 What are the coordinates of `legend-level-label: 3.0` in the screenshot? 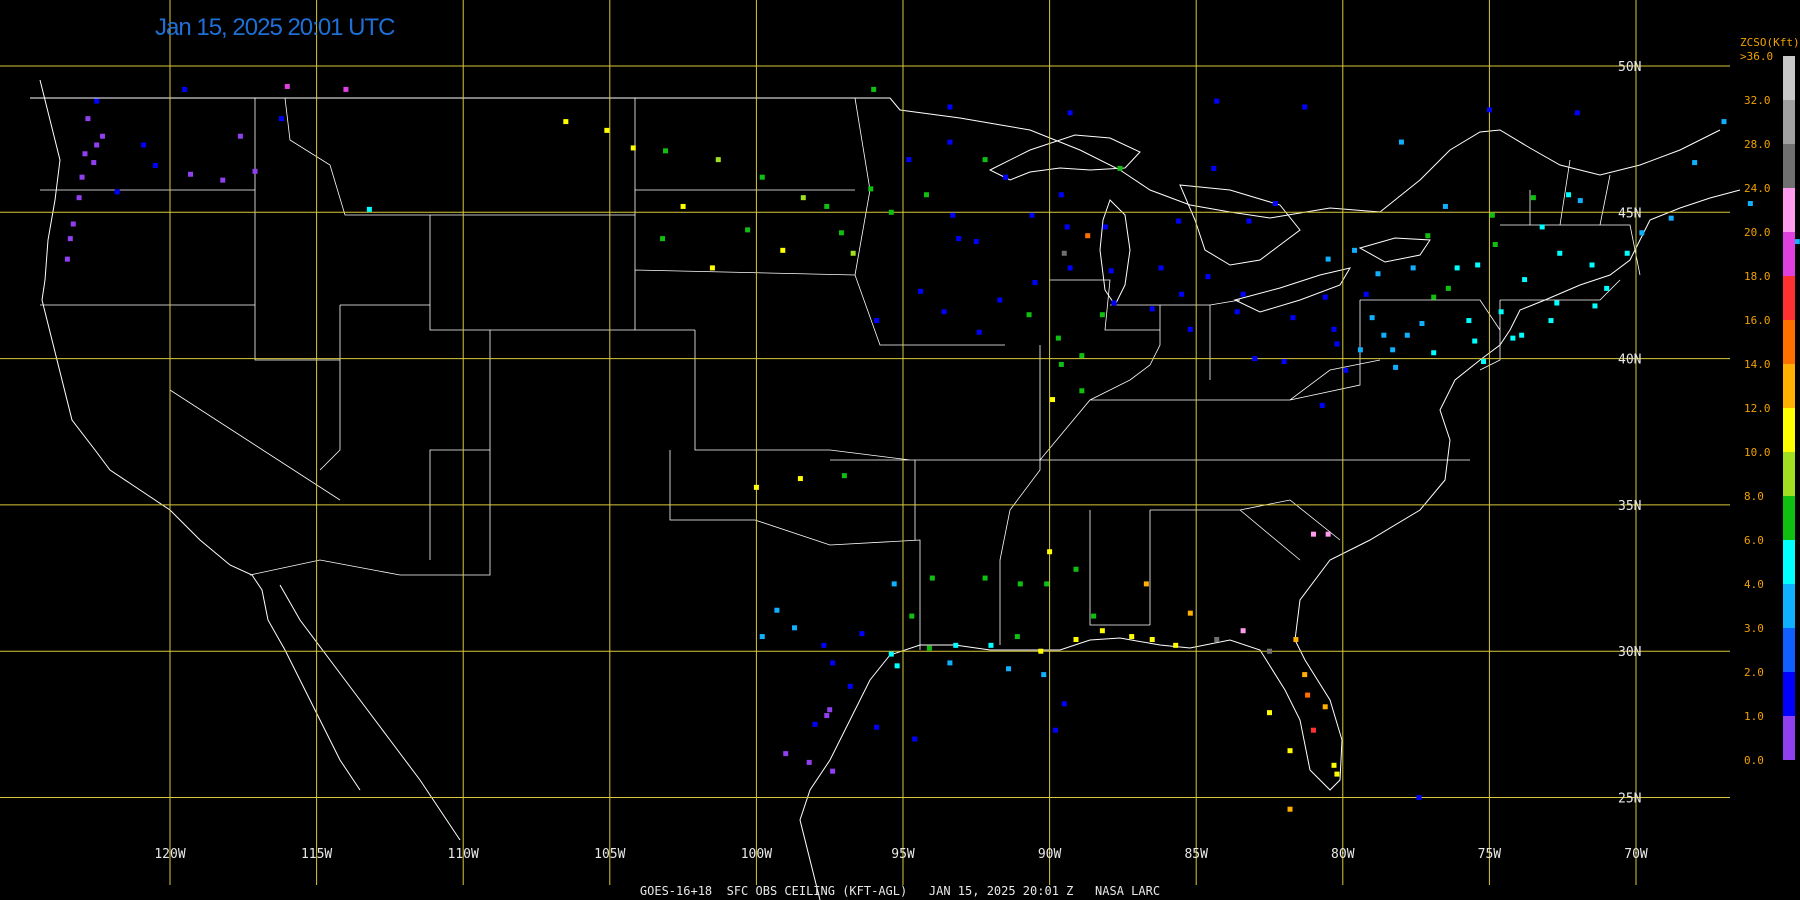 It's located at (1754, 628).